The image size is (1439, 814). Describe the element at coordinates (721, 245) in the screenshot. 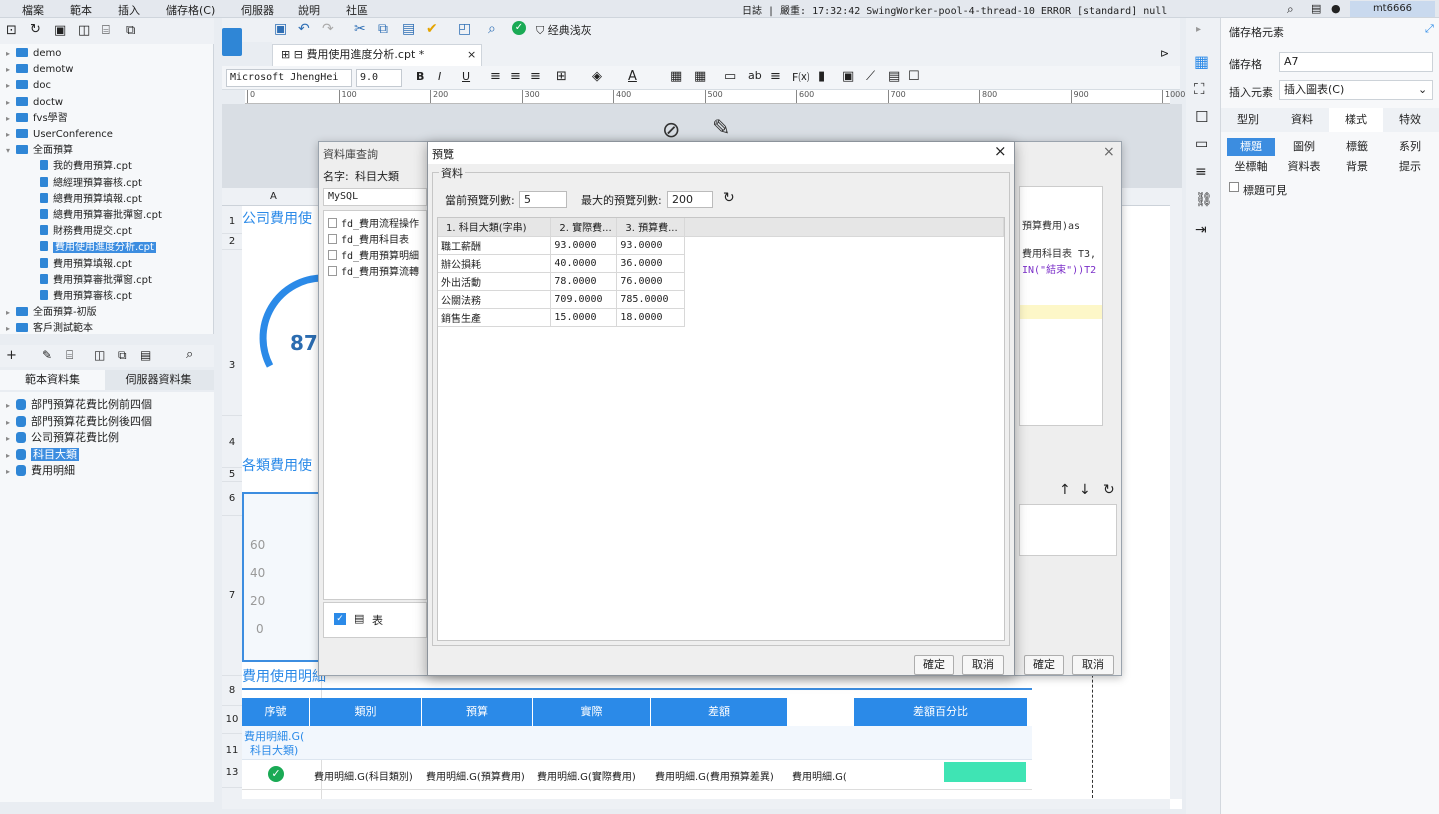

I see `preview-row: 職工薪酬 93.0000 93.0000` at that location.